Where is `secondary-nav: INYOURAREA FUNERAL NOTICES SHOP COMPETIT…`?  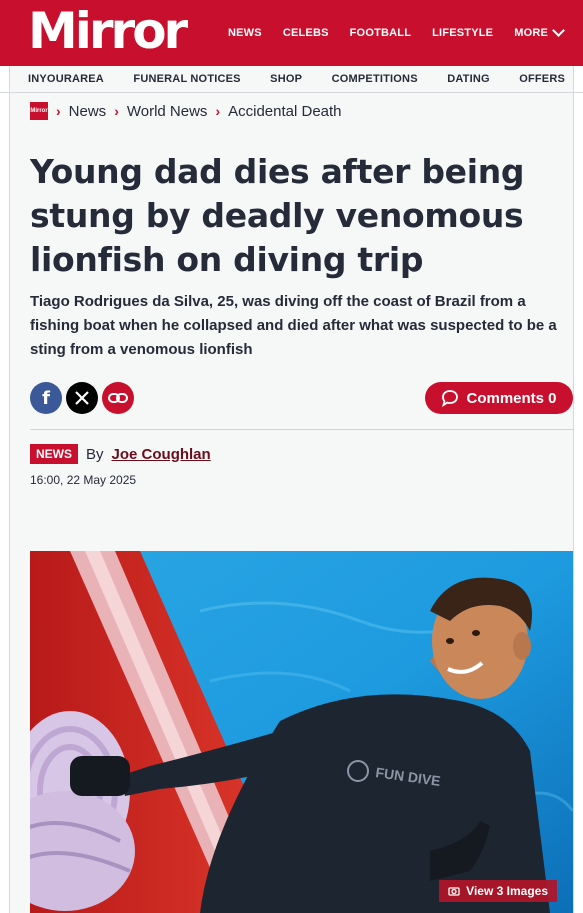 secondary-nav: INYOURAREA FUNERAL NOTICES SHOP COMPETIT… is located at coordinates (291, 79).